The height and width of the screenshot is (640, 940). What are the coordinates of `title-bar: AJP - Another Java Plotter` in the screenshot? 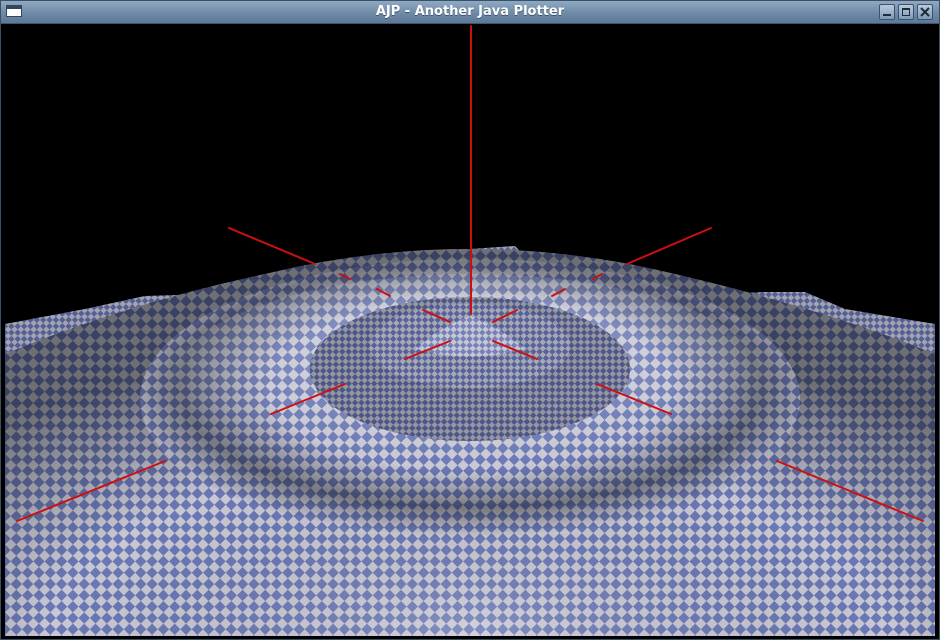 It's located at (470, 12).